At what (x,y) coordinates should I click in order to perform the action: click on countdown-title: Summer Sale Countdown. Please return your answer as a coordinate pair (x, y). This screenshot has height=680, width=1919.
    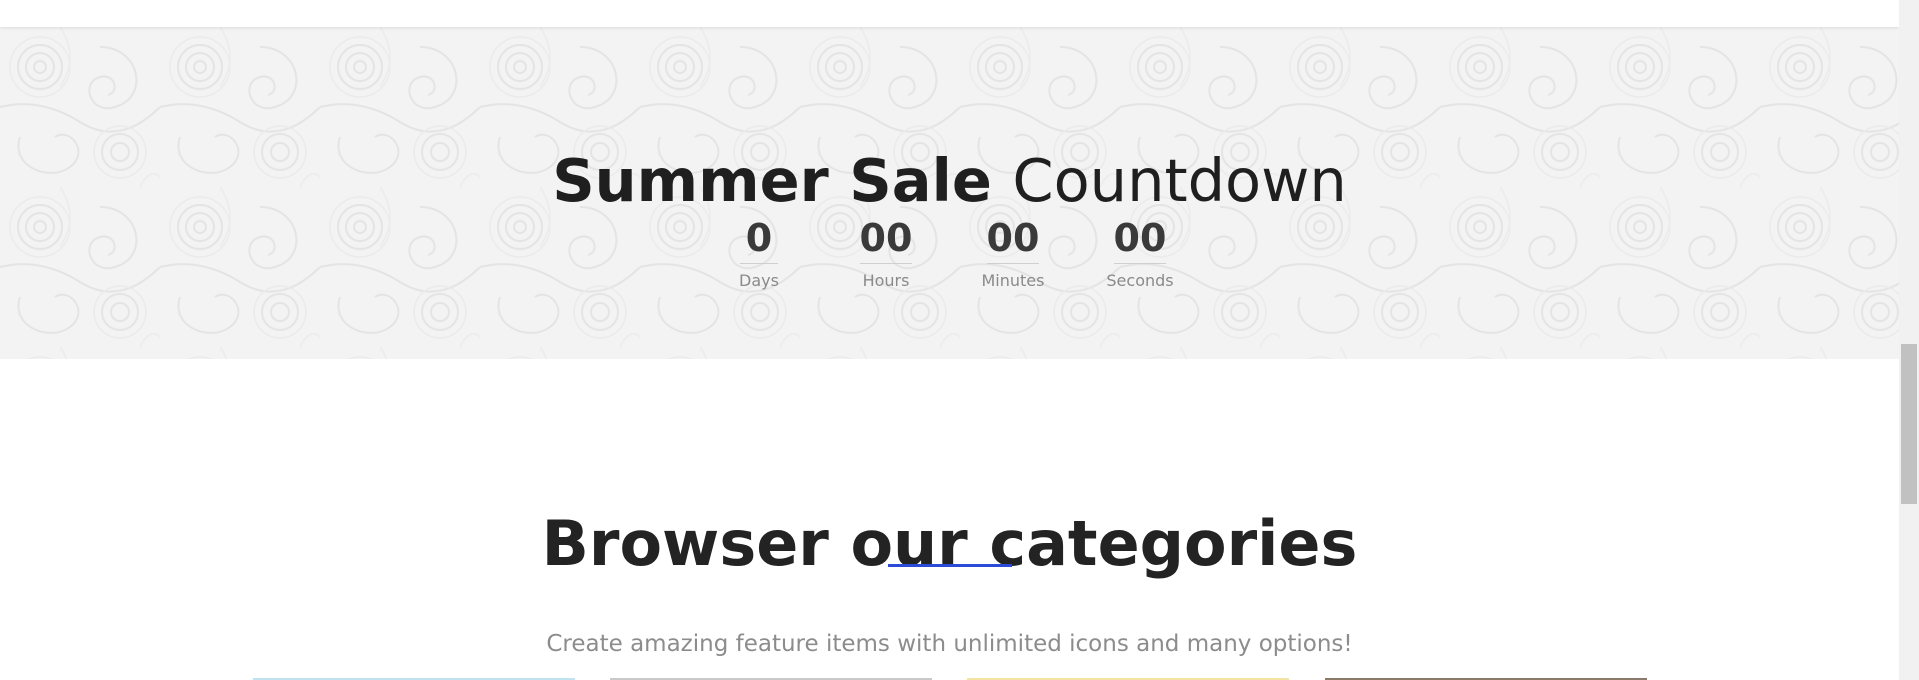
    Looking at the image, I should click on (949, 181).